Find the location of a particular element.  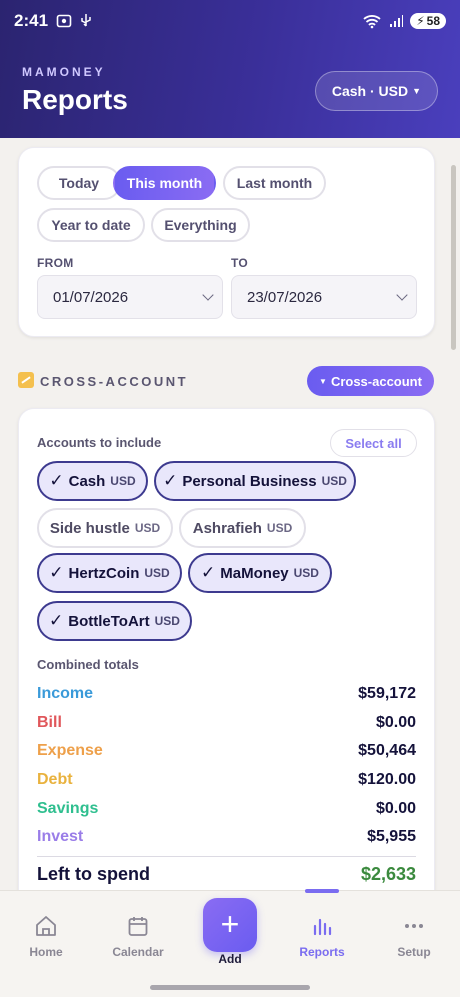

battery-indicator: ⚡ 58 is located at coordinates (428, 21).